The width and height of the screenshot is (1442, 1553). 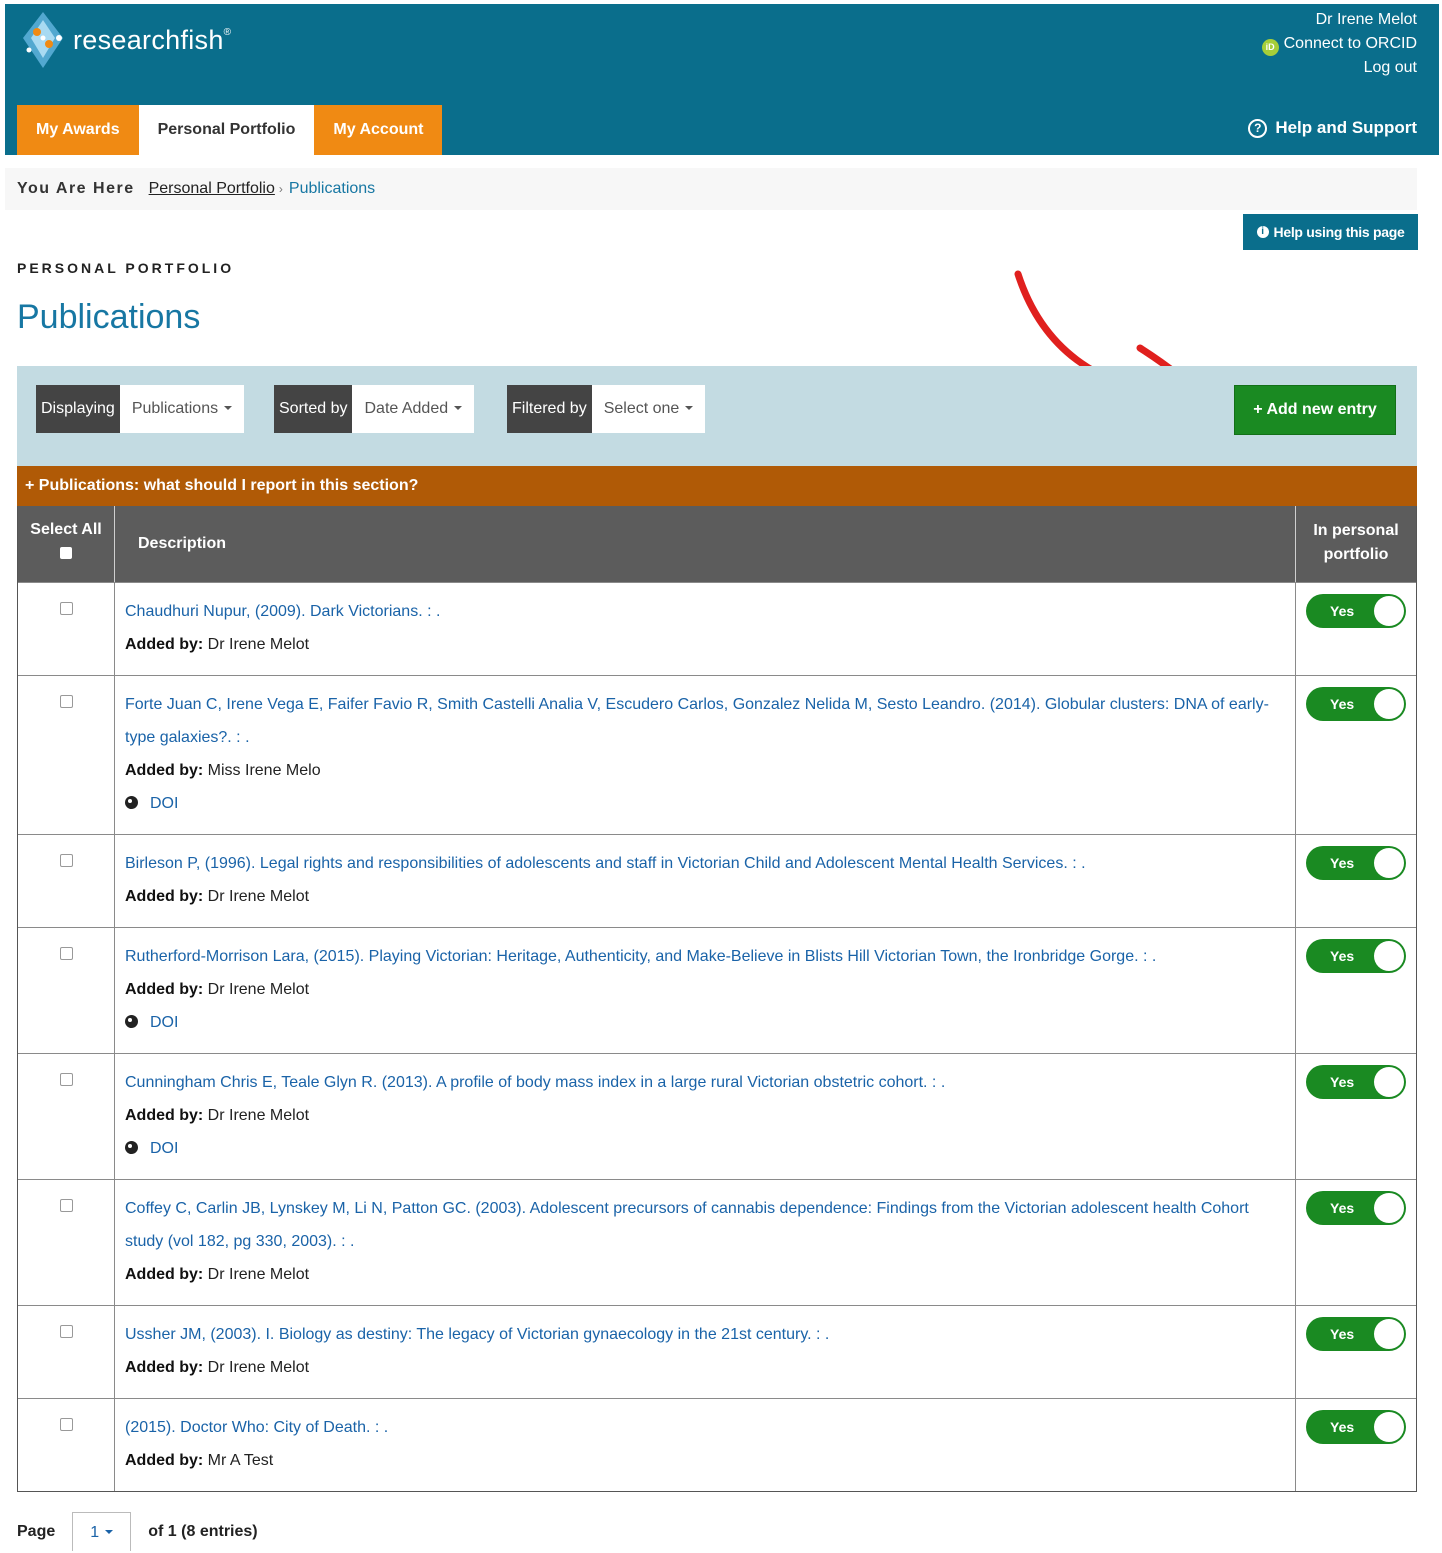 I want to click on help-and-support-label: Help and Support, so click(x=1346, y=127).